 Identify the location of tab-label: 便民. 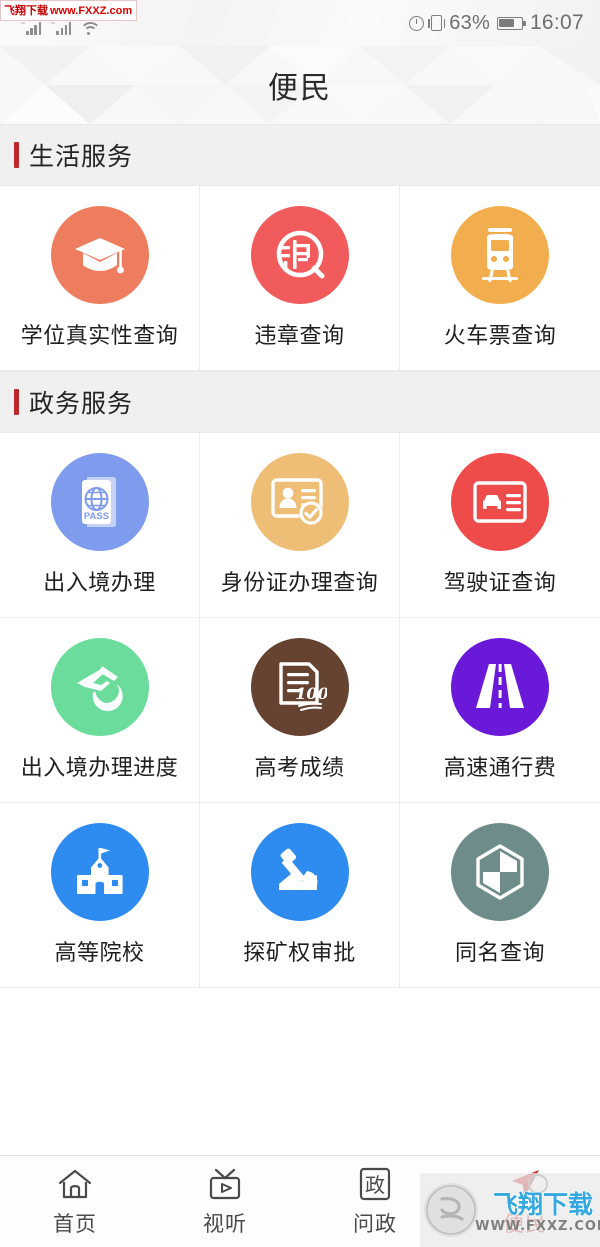
(525, 1224).